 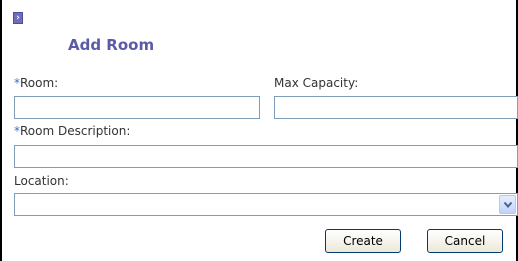 I want to click on room-label: *Room:, so click(x=36, y=83).